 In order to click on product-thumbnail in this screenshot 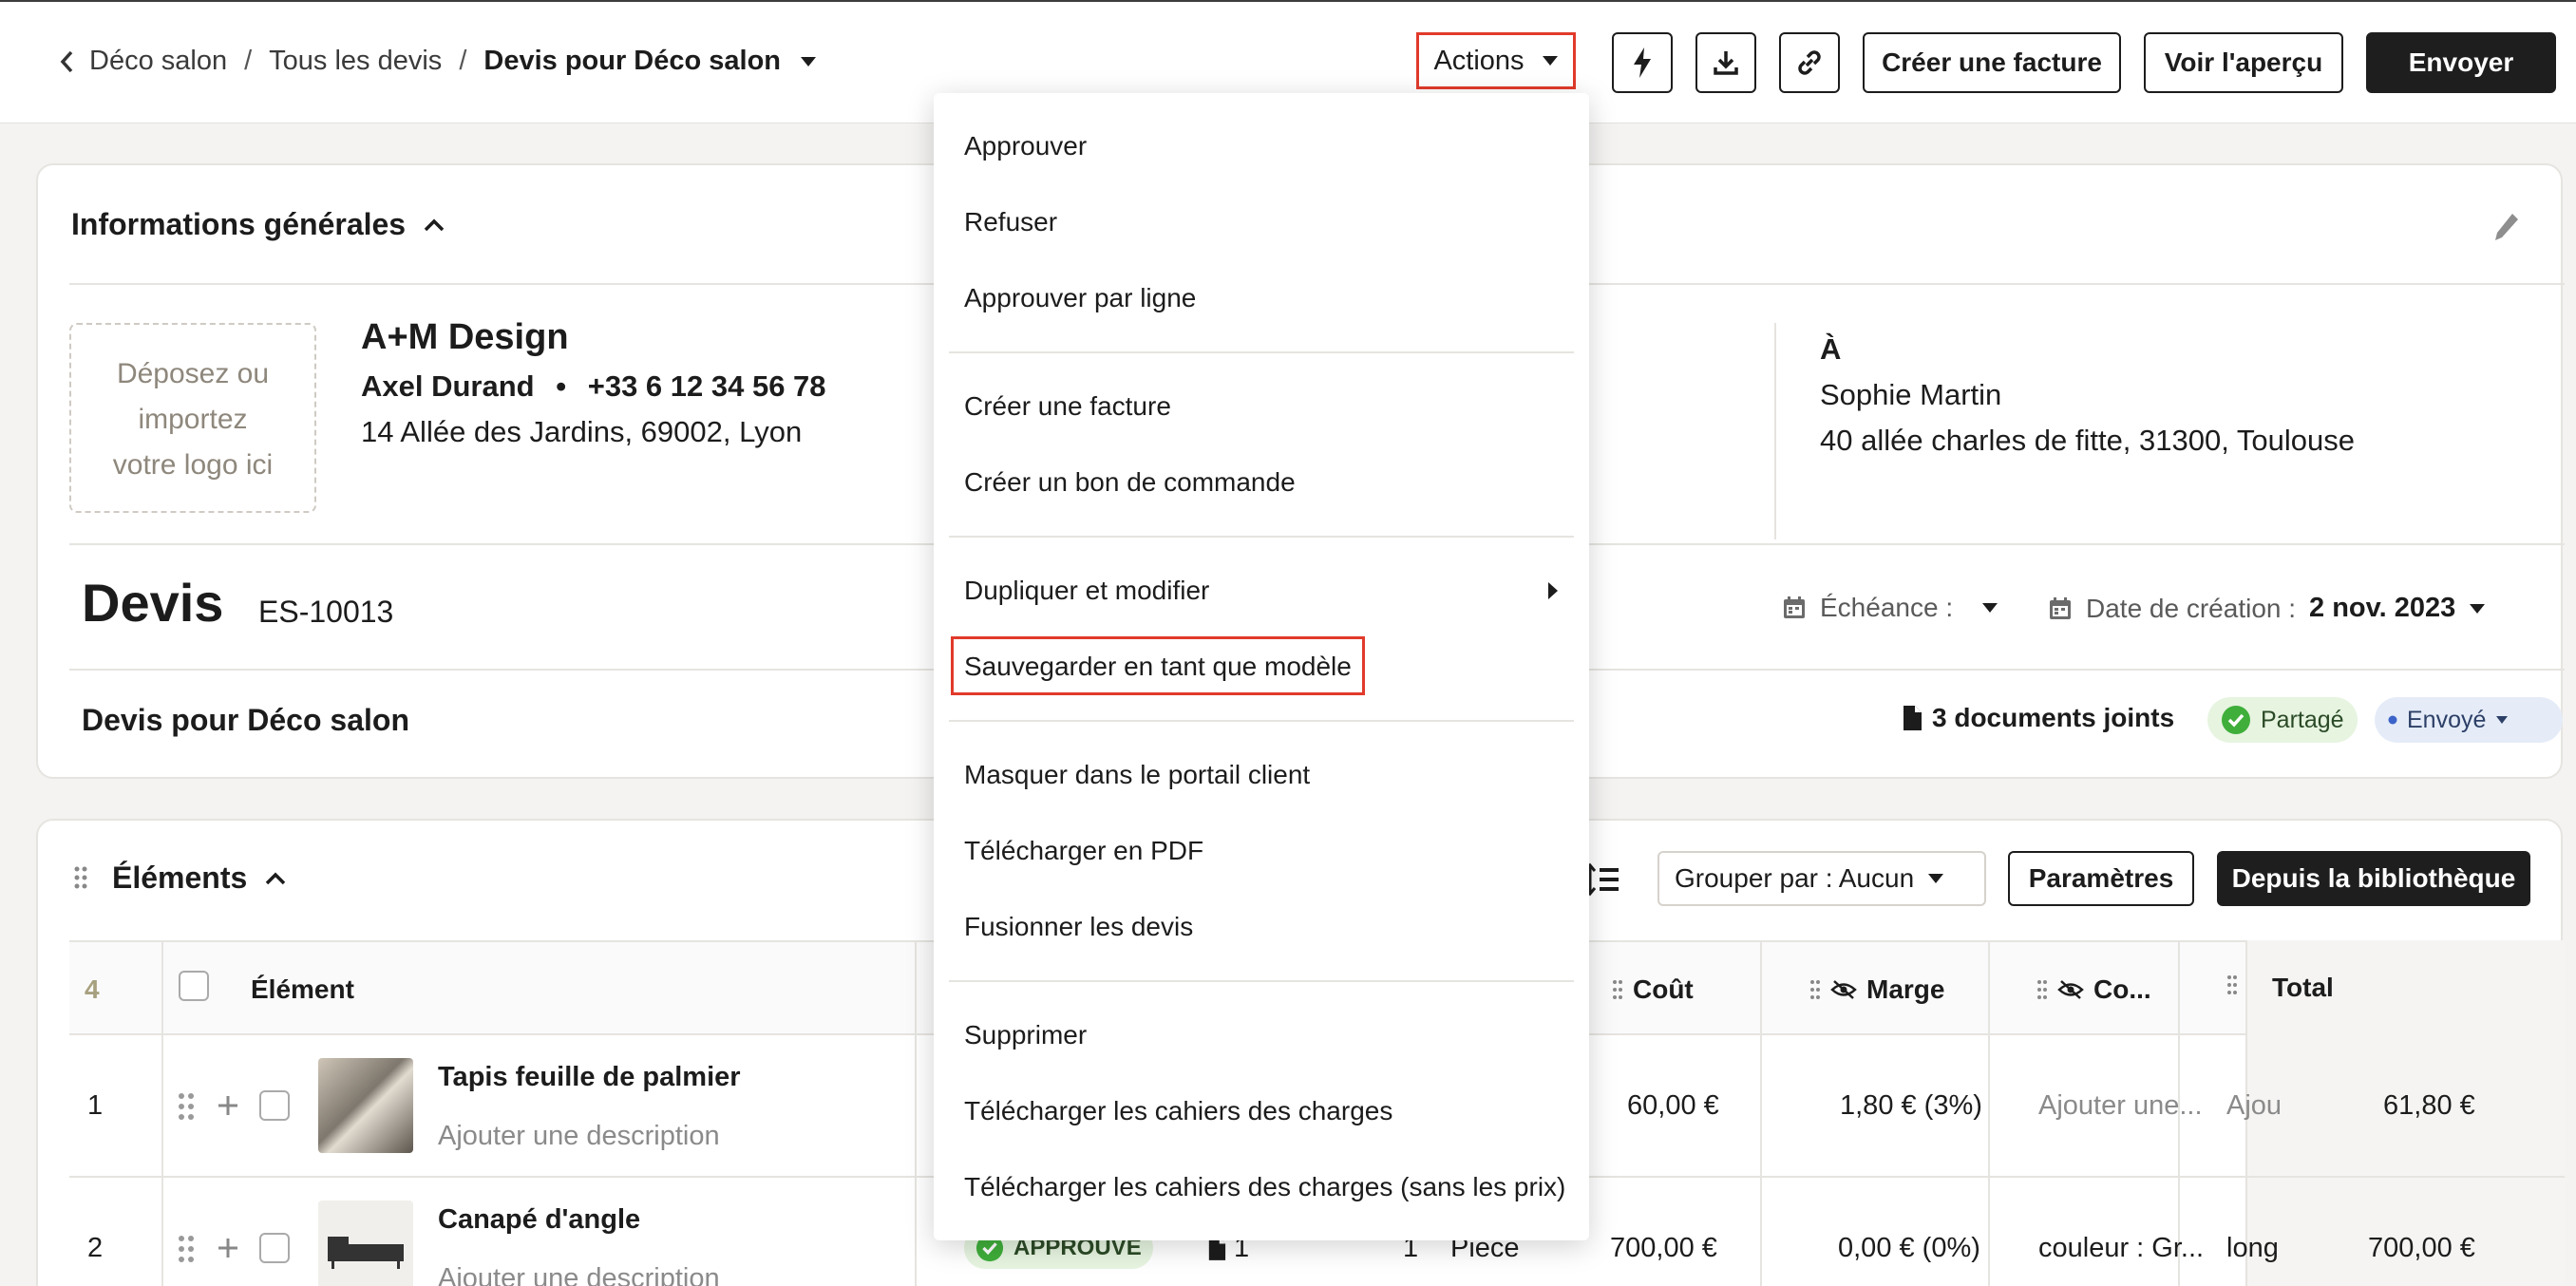, I will do `click(365, 1244)`.